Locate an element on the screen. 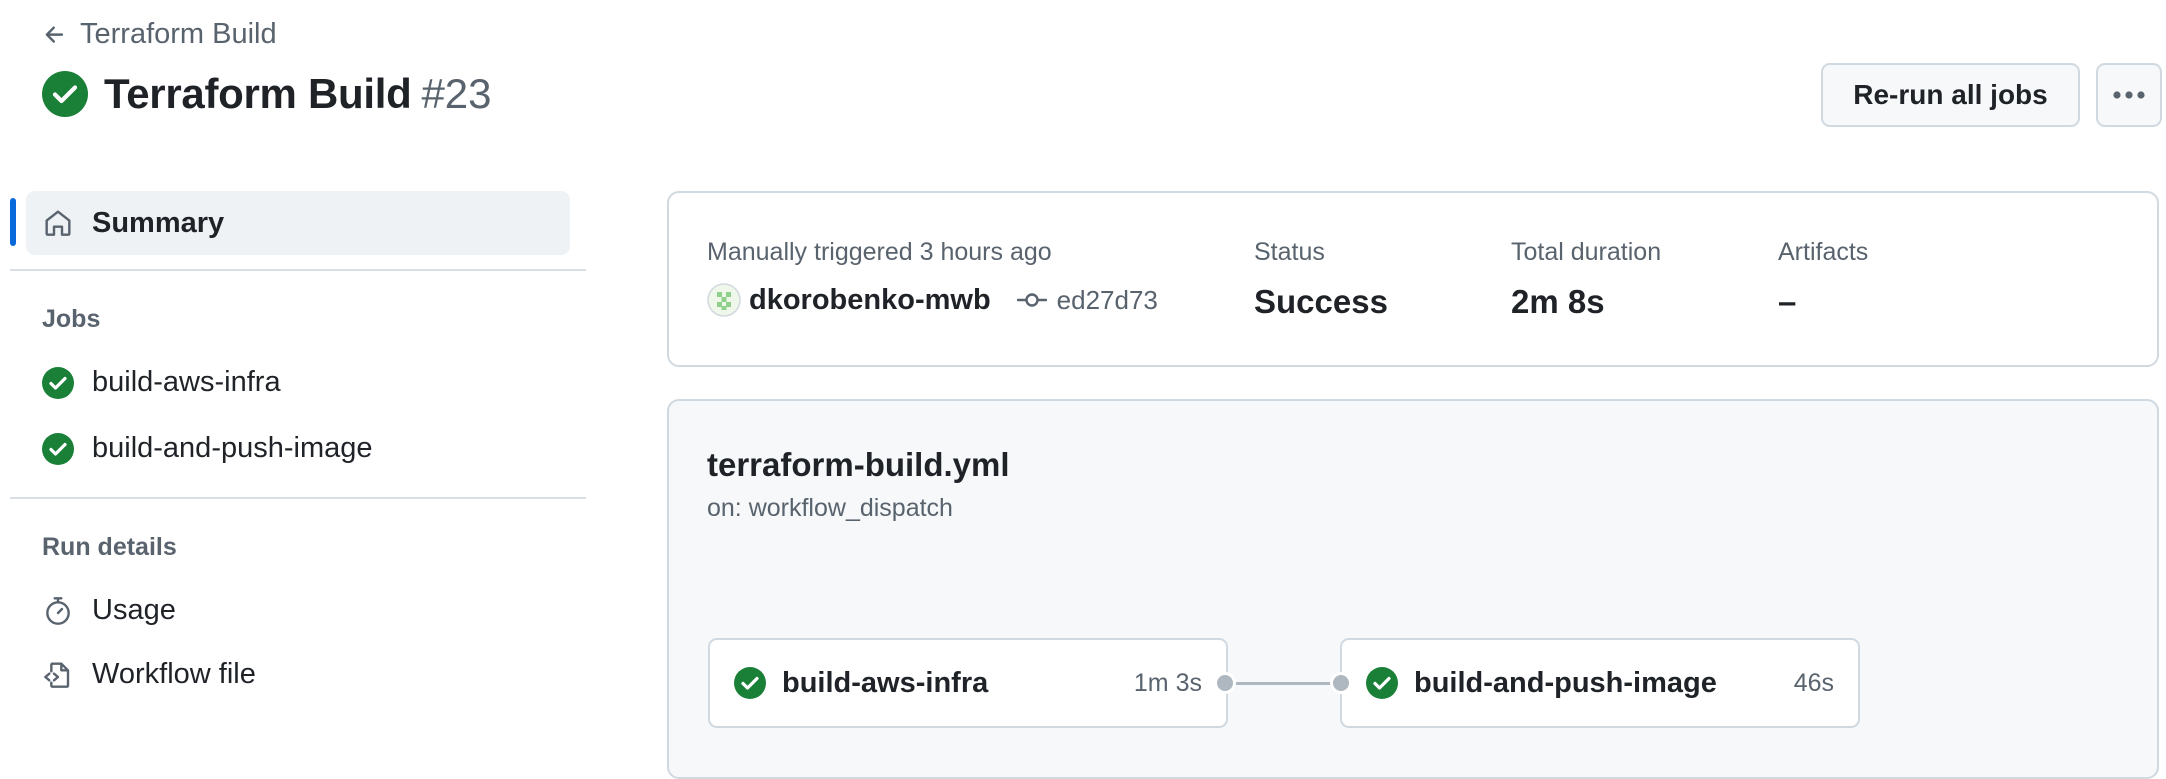 The image size is (2166, 779). status-value: Success is located at coordinates (1321, 301).